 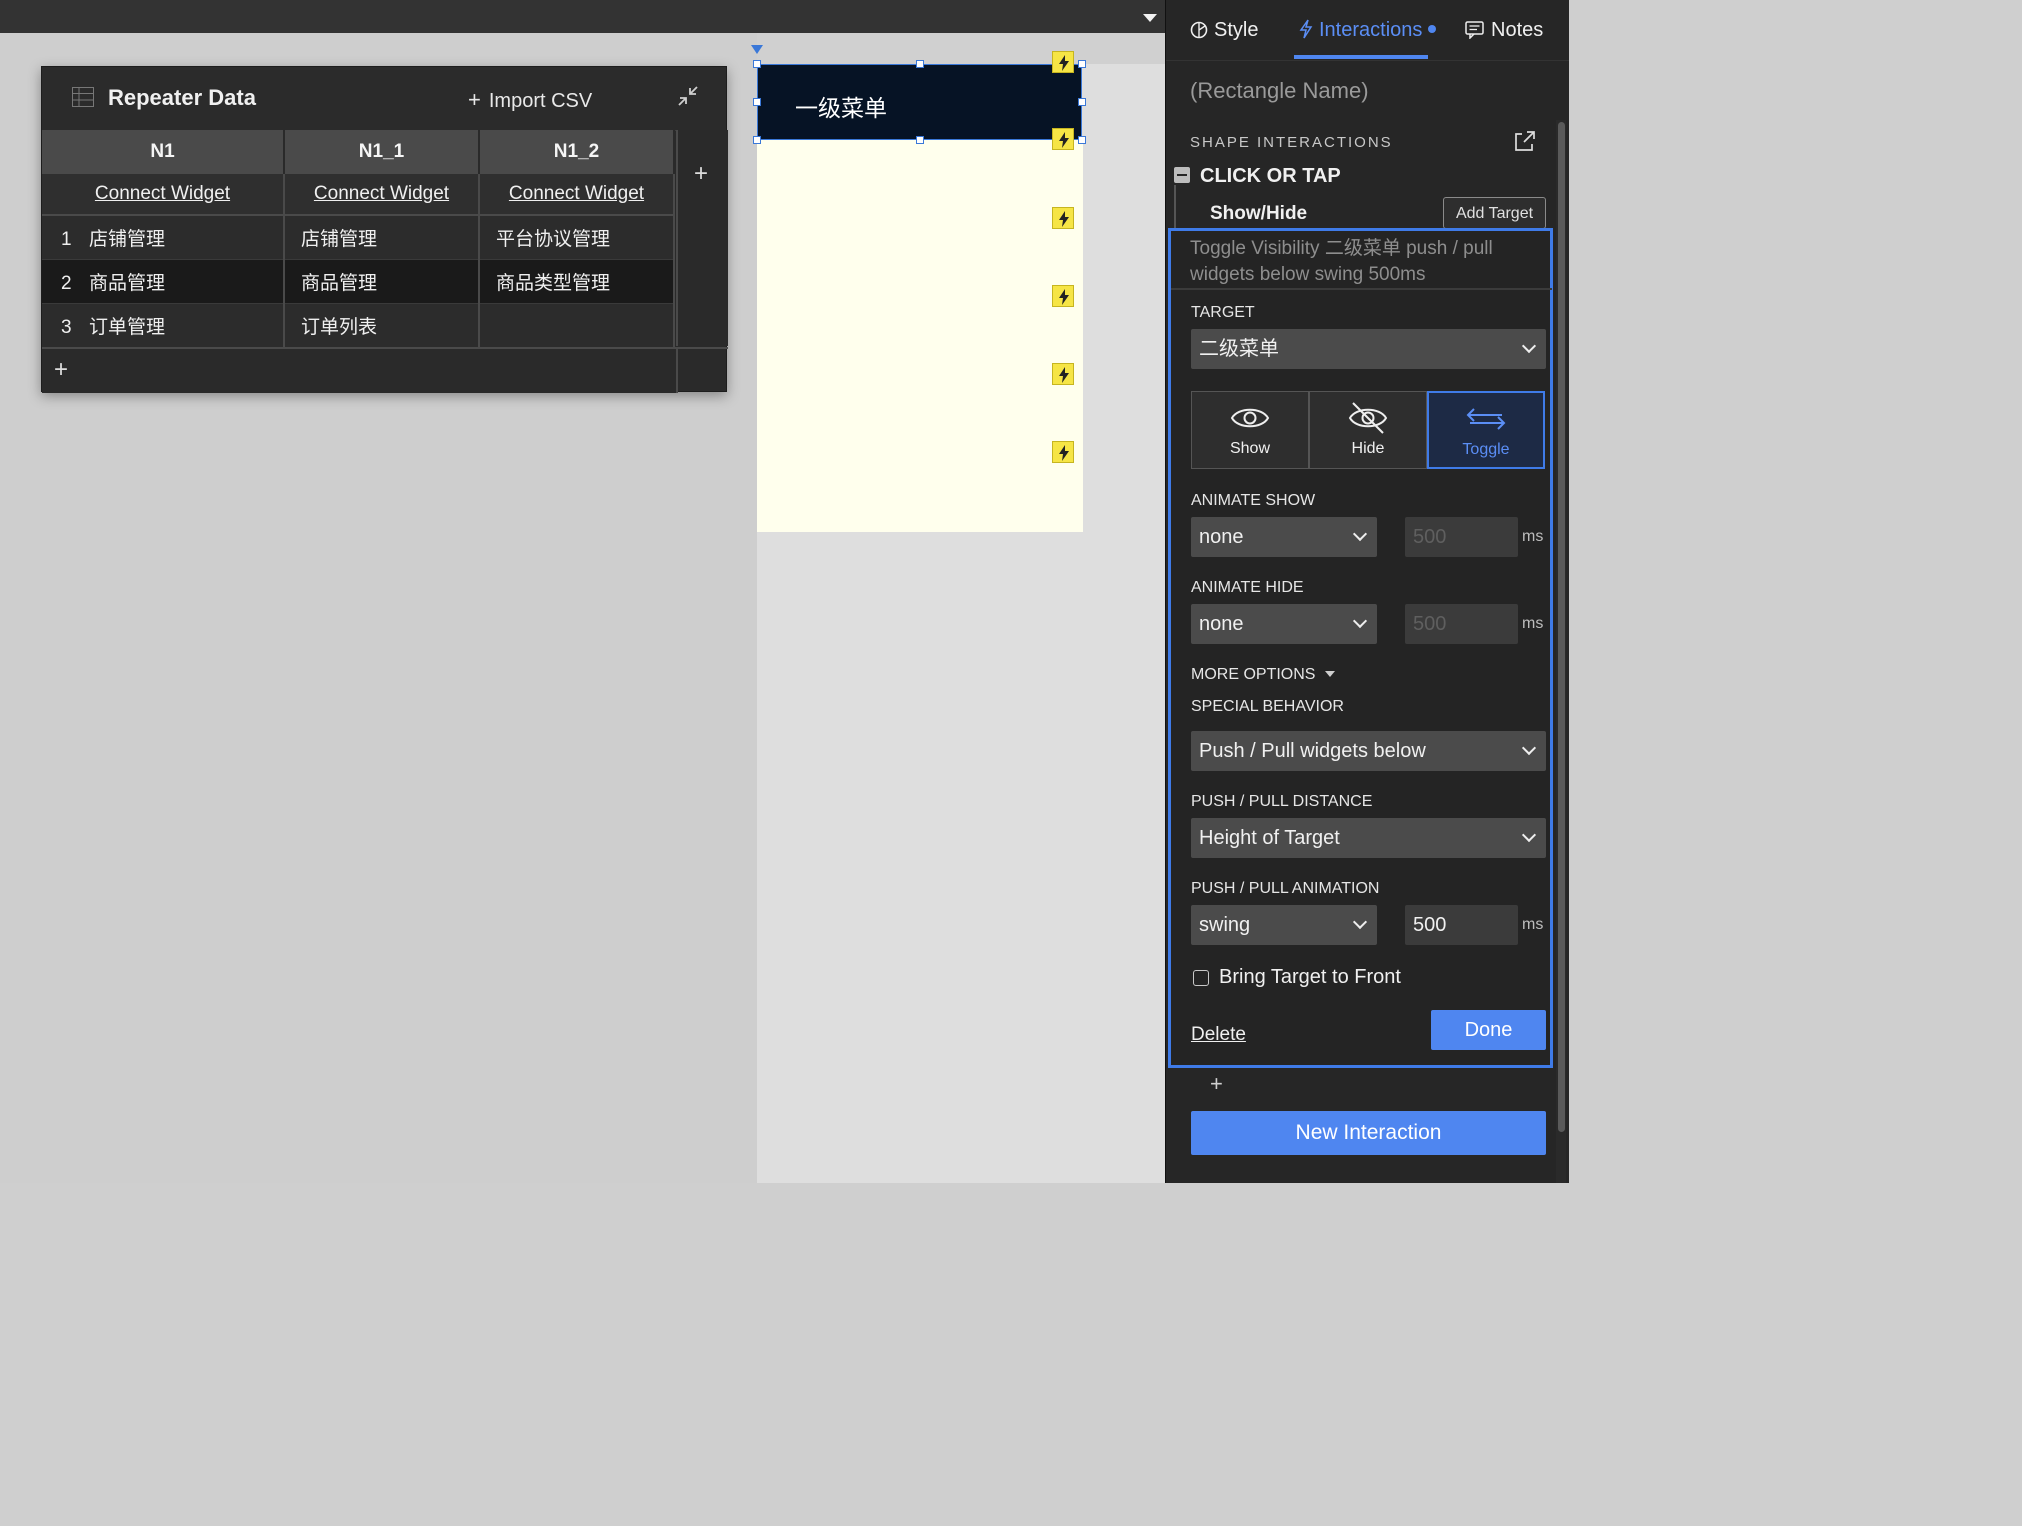 What do you see at coordinates (1486, 419) in the screenshot?
I see `toggle-arrows-icon` at bounding box center [1486, 419].